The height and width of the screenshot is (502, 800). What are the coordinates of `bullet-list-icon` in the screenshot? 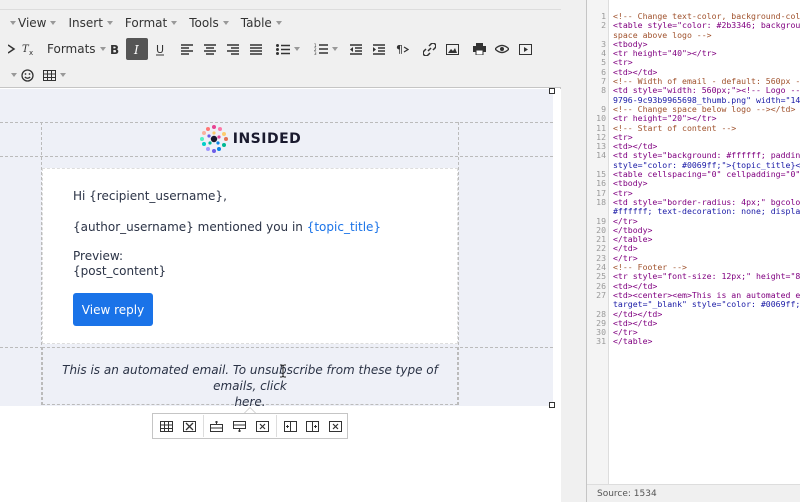 It's located at (288, 49).